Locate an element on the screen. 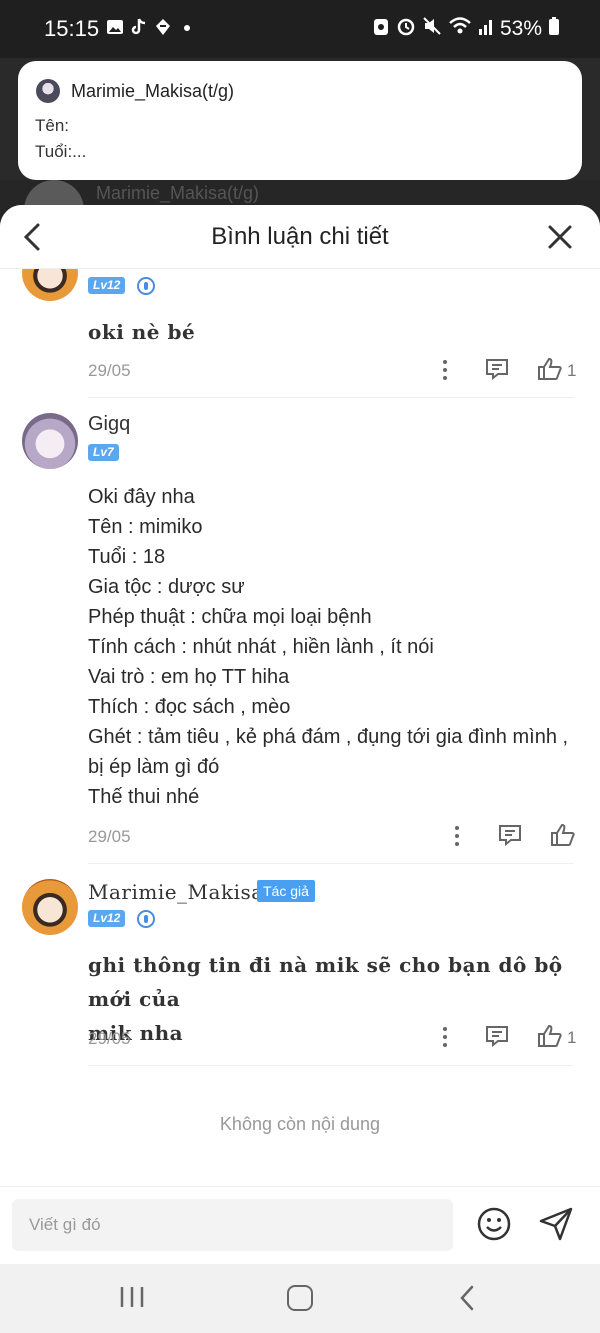 This screenshot has height=1333, width=600. comment-line: Oki đây nha is located at coordinates (141, 497).